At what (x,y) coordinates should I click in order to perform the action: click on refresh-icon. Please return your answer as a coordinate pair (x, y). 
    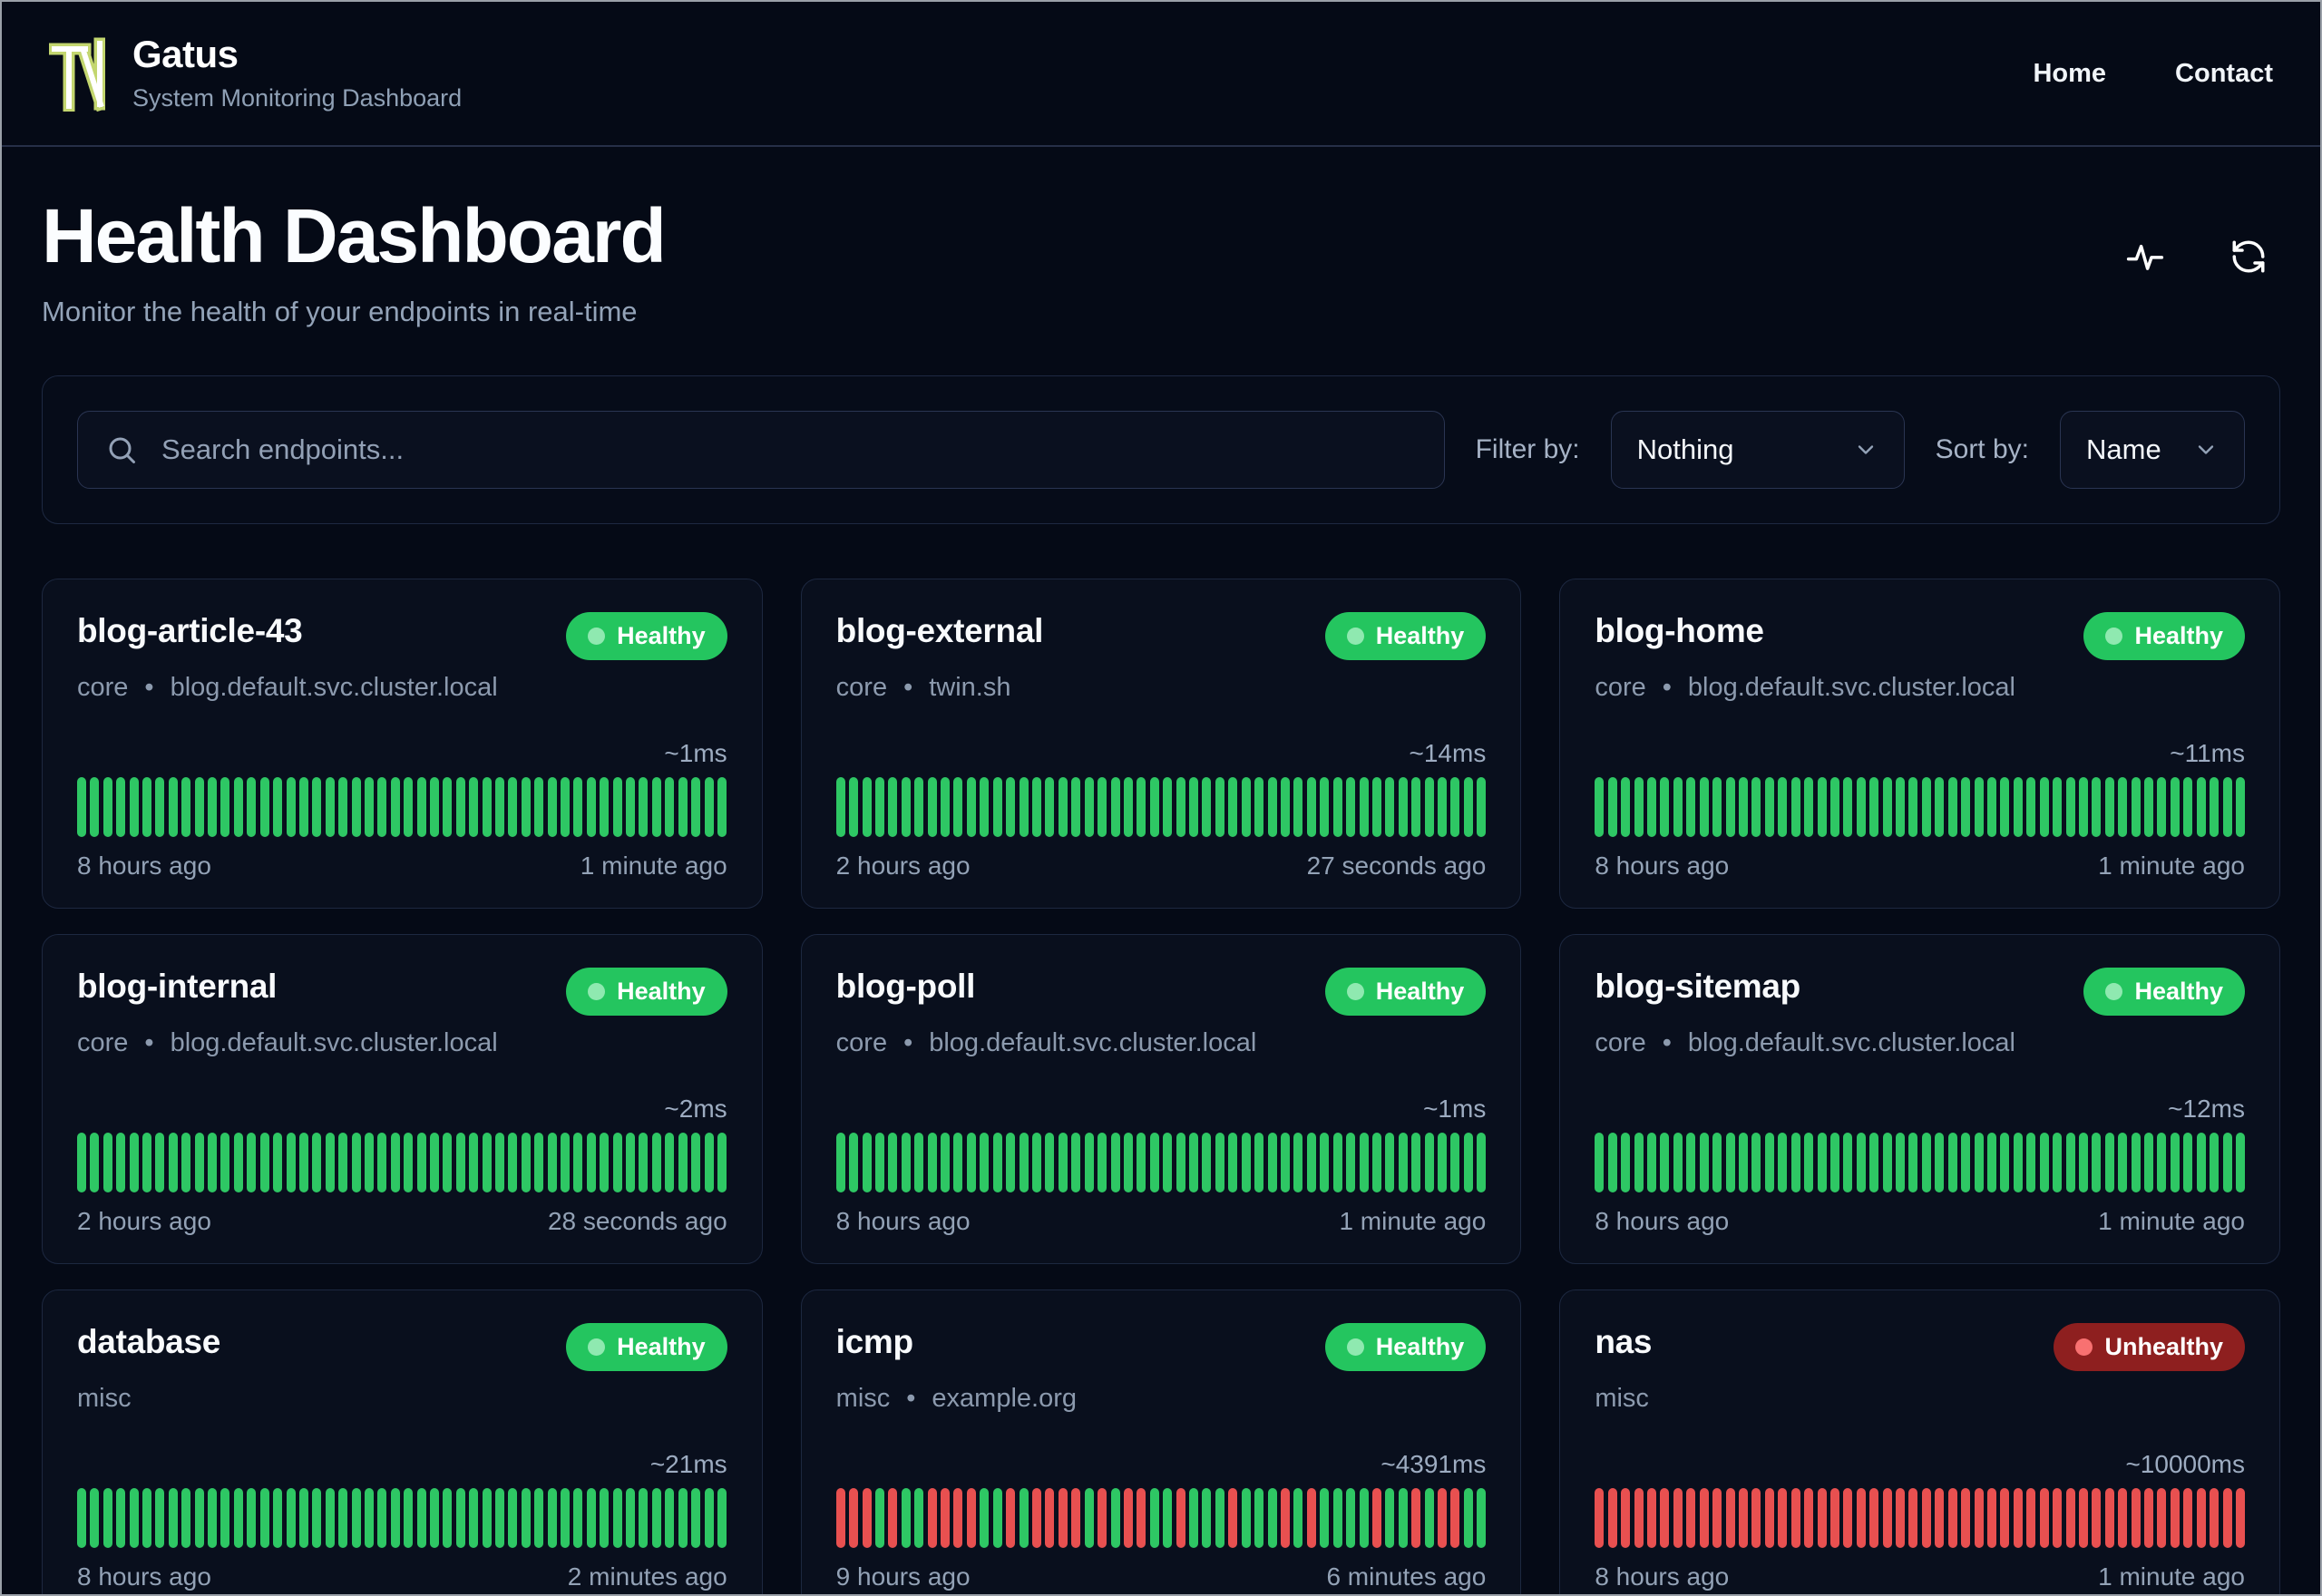
    Looking at the image, I should click on (2248, 257).